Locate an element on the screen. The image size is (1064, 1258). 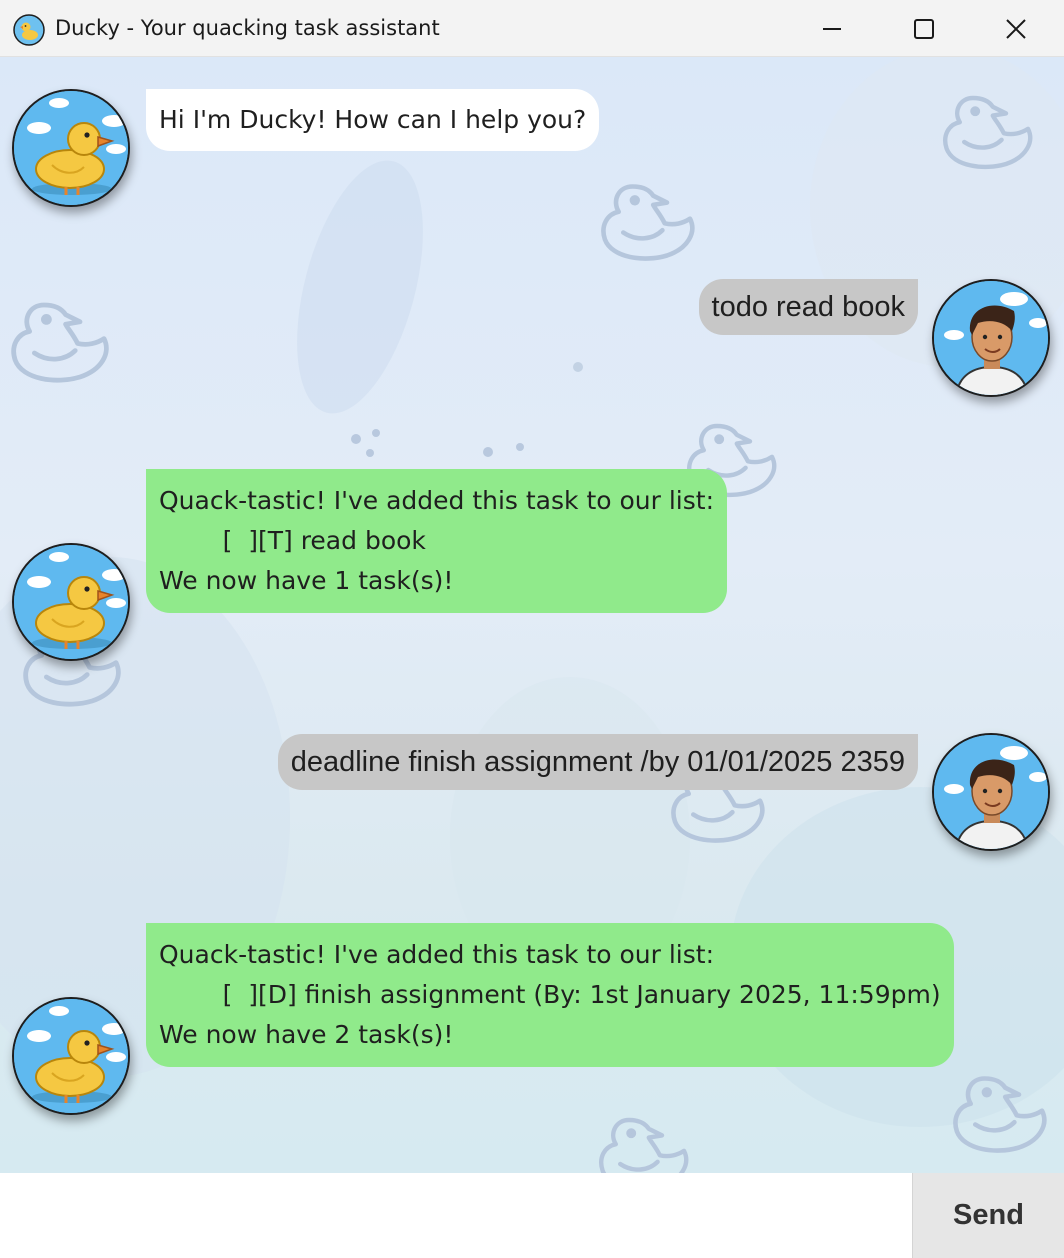
duck-app-icon is located at coordinates (29, 30).